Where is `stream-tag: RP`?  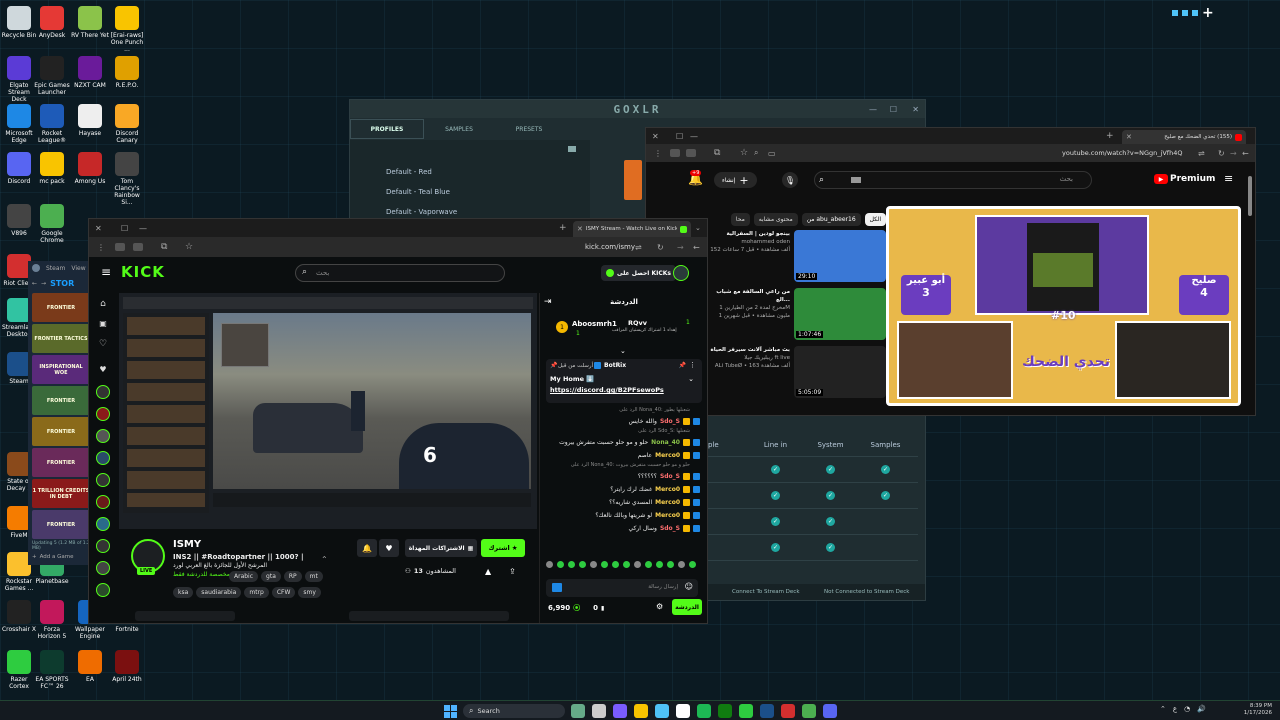 stream-tag: RP is located at coordinates (292, 576).